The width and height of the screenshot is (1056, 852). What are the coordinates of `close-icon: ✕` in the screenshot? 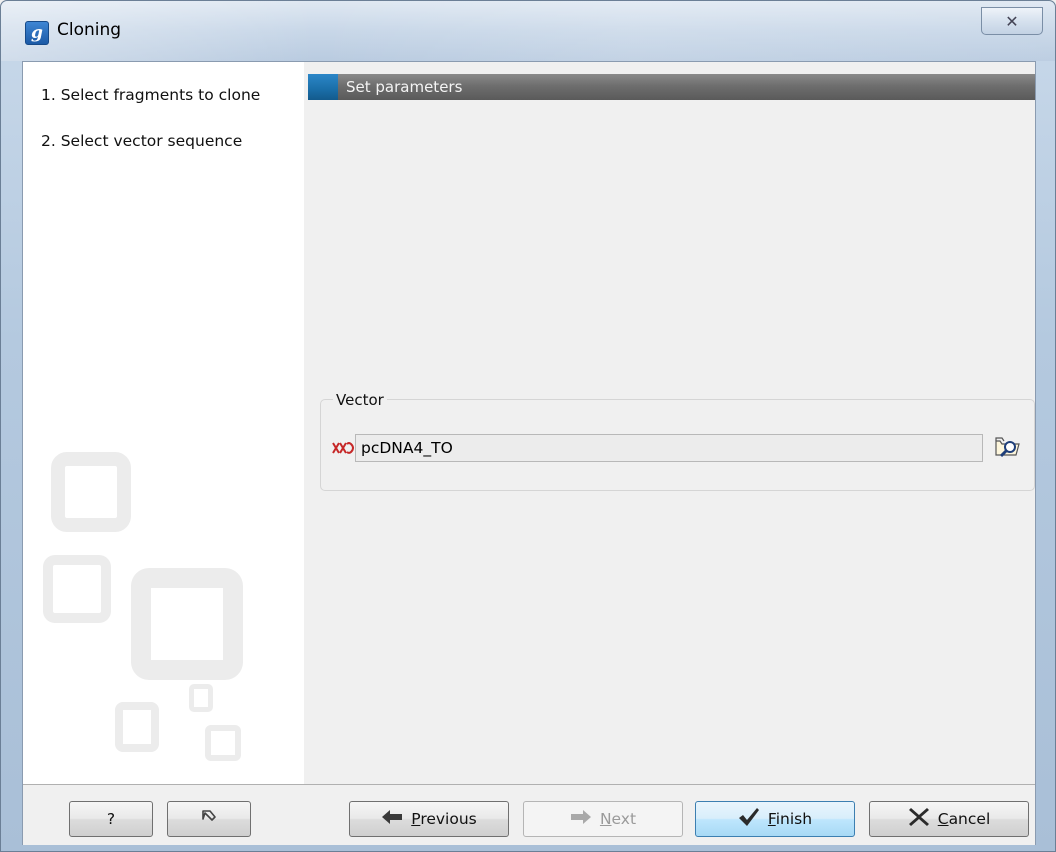 It's located at (1012, 21).